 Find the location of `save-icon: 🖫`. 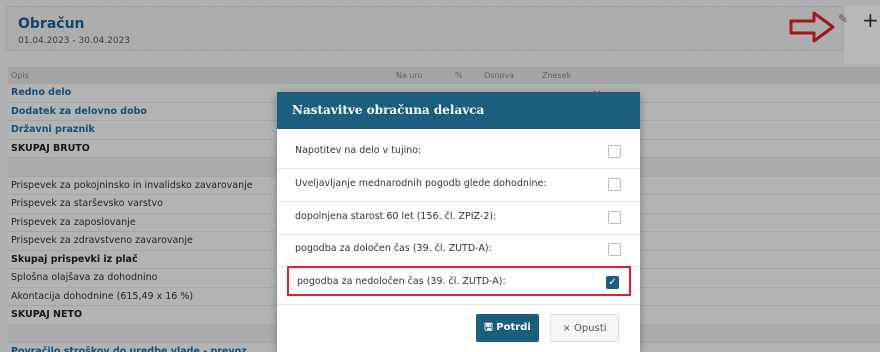

save-icon: 🖫 is located at coordinates (488, 327).